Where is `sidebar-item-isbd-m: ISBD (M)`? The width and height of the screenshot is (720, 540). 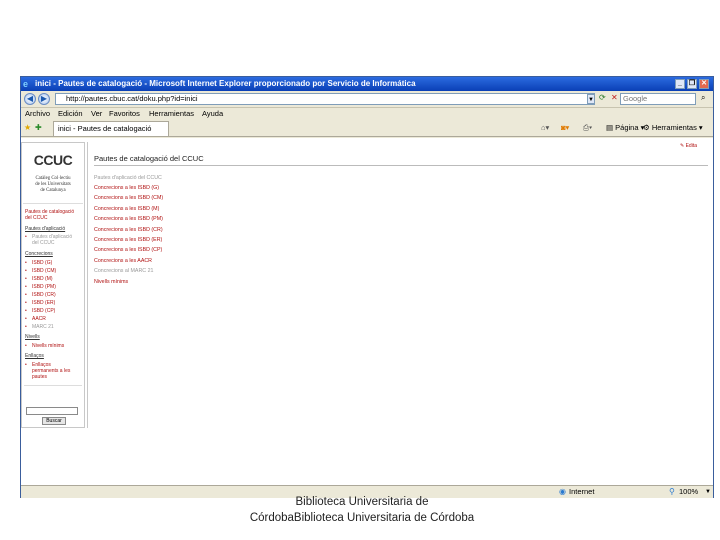 sidebar-item-isbd-m: ISBD (M) is located at coordinates (42, 279).